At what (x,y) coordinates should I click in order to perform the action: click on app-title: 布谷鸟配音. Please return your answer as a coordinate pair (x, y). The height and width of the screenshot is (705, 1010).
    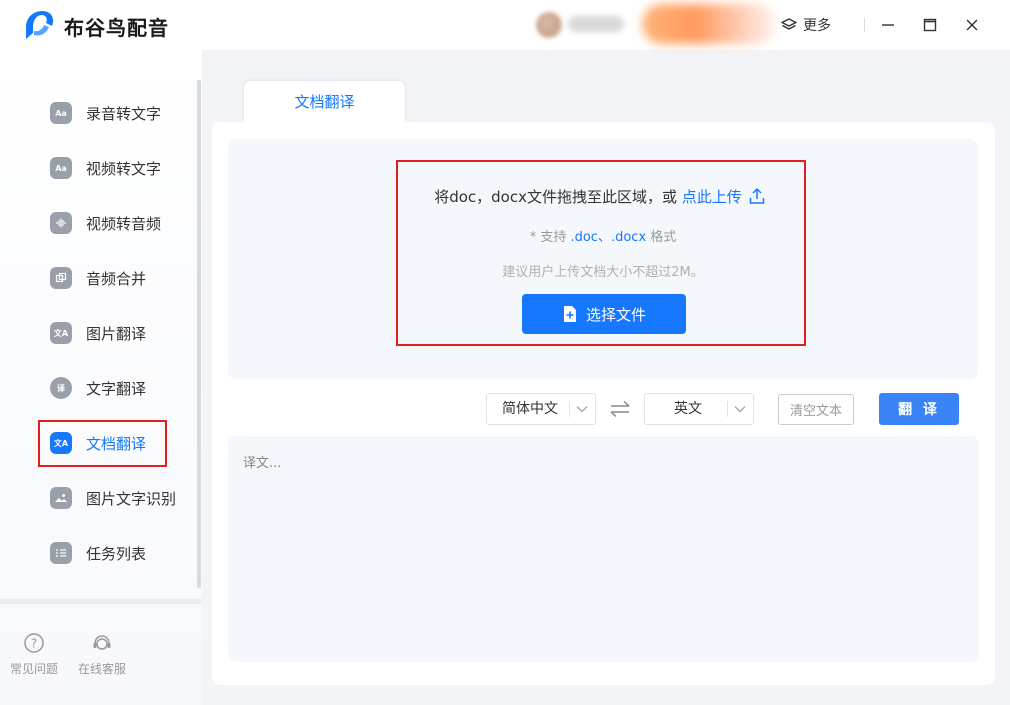
    Looking at the image, I should click on (116, 28).